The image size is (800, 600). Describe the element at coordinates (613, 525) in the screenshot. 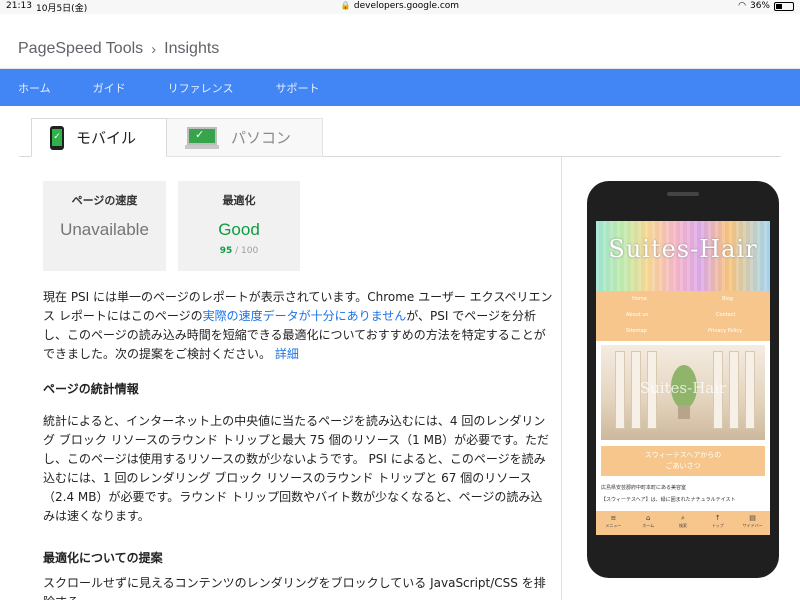

I see `preview-footer-menu-label: メニュー` at that location.